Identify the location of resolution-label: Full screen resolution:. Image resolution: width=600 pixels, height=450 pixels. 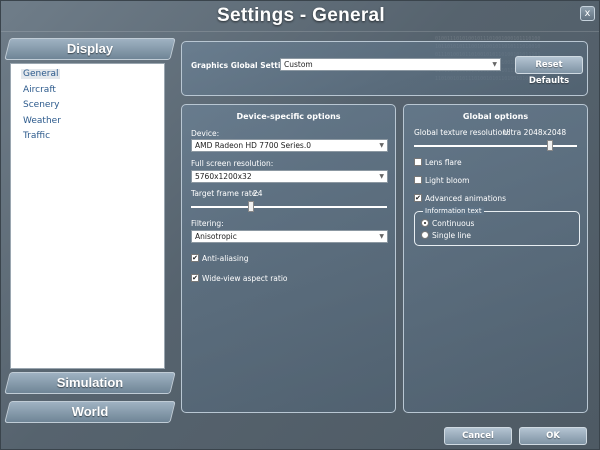
(232, 163).